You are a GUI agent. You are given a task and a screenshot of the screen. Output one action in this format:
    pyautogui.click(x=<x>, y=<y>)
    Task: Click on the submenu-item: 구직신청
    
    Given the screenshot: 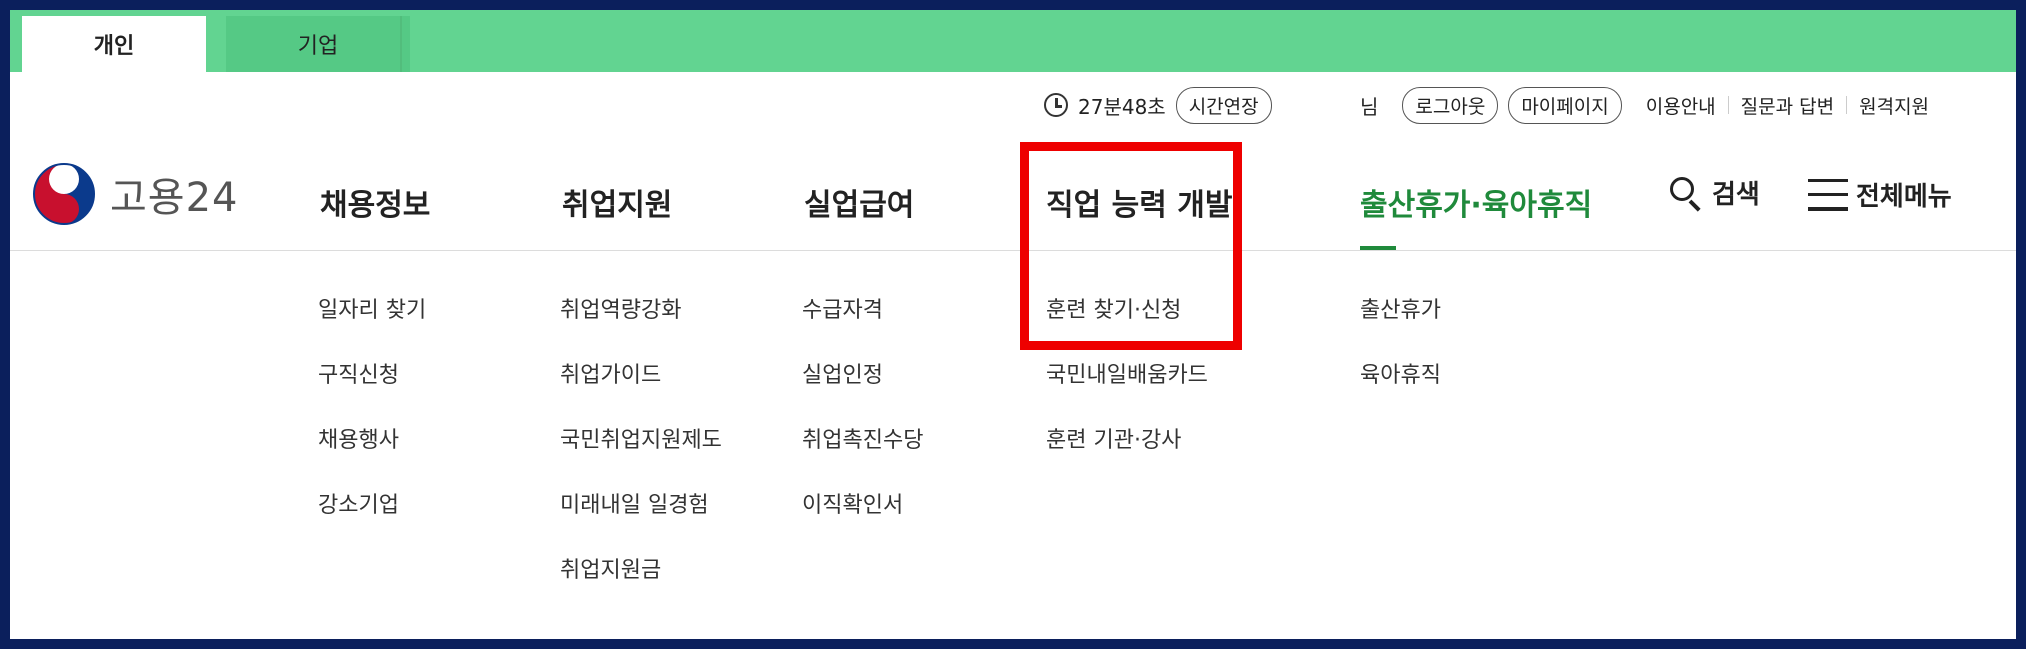 What is the action you would take?
    pyautogui.click(x=372, y=389)
    